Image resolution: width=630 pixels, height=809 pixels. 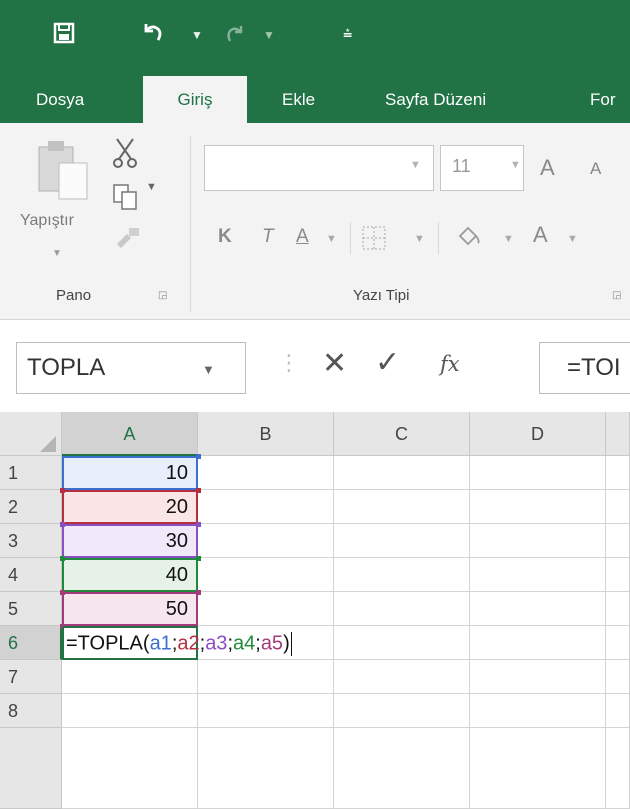 What do you see at coordinates (125, 197) in the screenshot?
I see `copy-icon` at bounding box center [125, 197].